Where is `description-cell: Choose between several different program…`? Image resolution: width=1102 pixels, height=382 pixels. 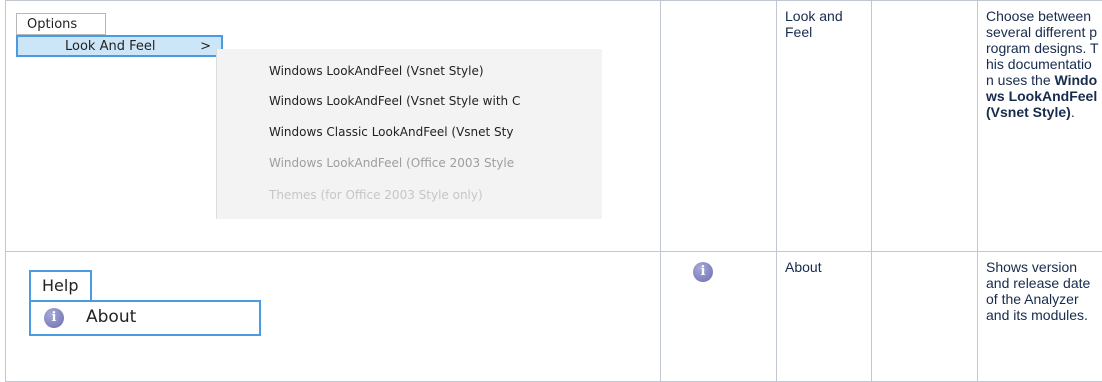 description-cell: Choose between several different program… is located at coordinates (1040, 126).